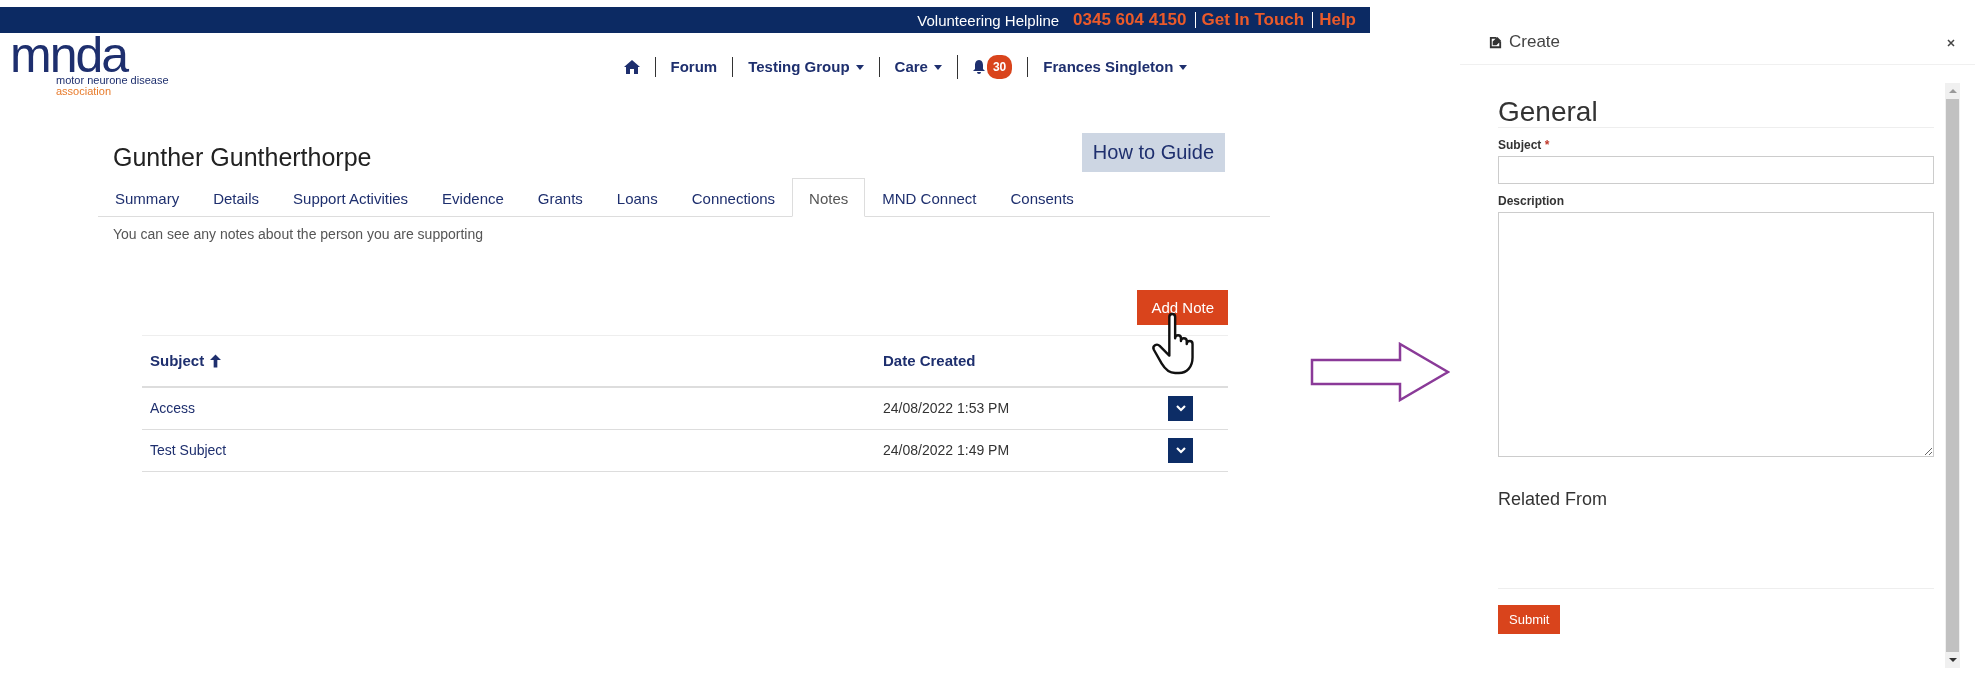 This screenshot has width=1975, height=691. Describe the element at coordinates (1524, 145) in the screenshot. I see `field-label: Subject *` at that location.